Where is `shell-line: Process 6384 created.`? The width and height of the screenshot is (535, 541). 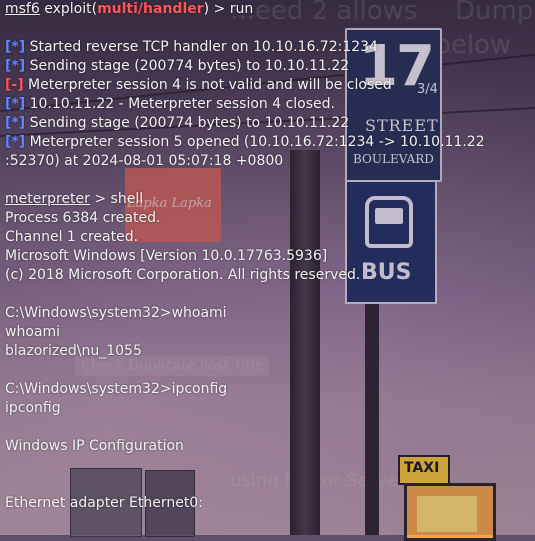
shell-line: Process 6384 created. is located at coordinates (83, 218).